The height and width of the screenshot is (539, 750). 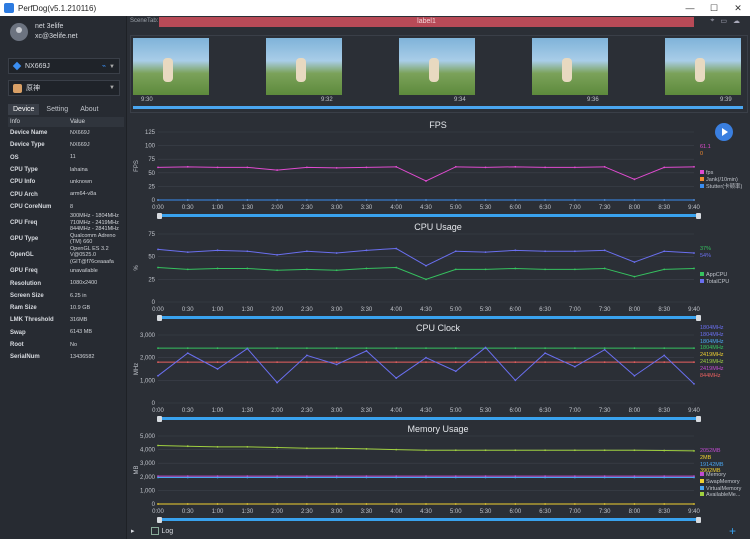 What do you see at coordinates (154, 531) in the screenshot?
I see `log-checkbox` at bounding box center [154, 531].